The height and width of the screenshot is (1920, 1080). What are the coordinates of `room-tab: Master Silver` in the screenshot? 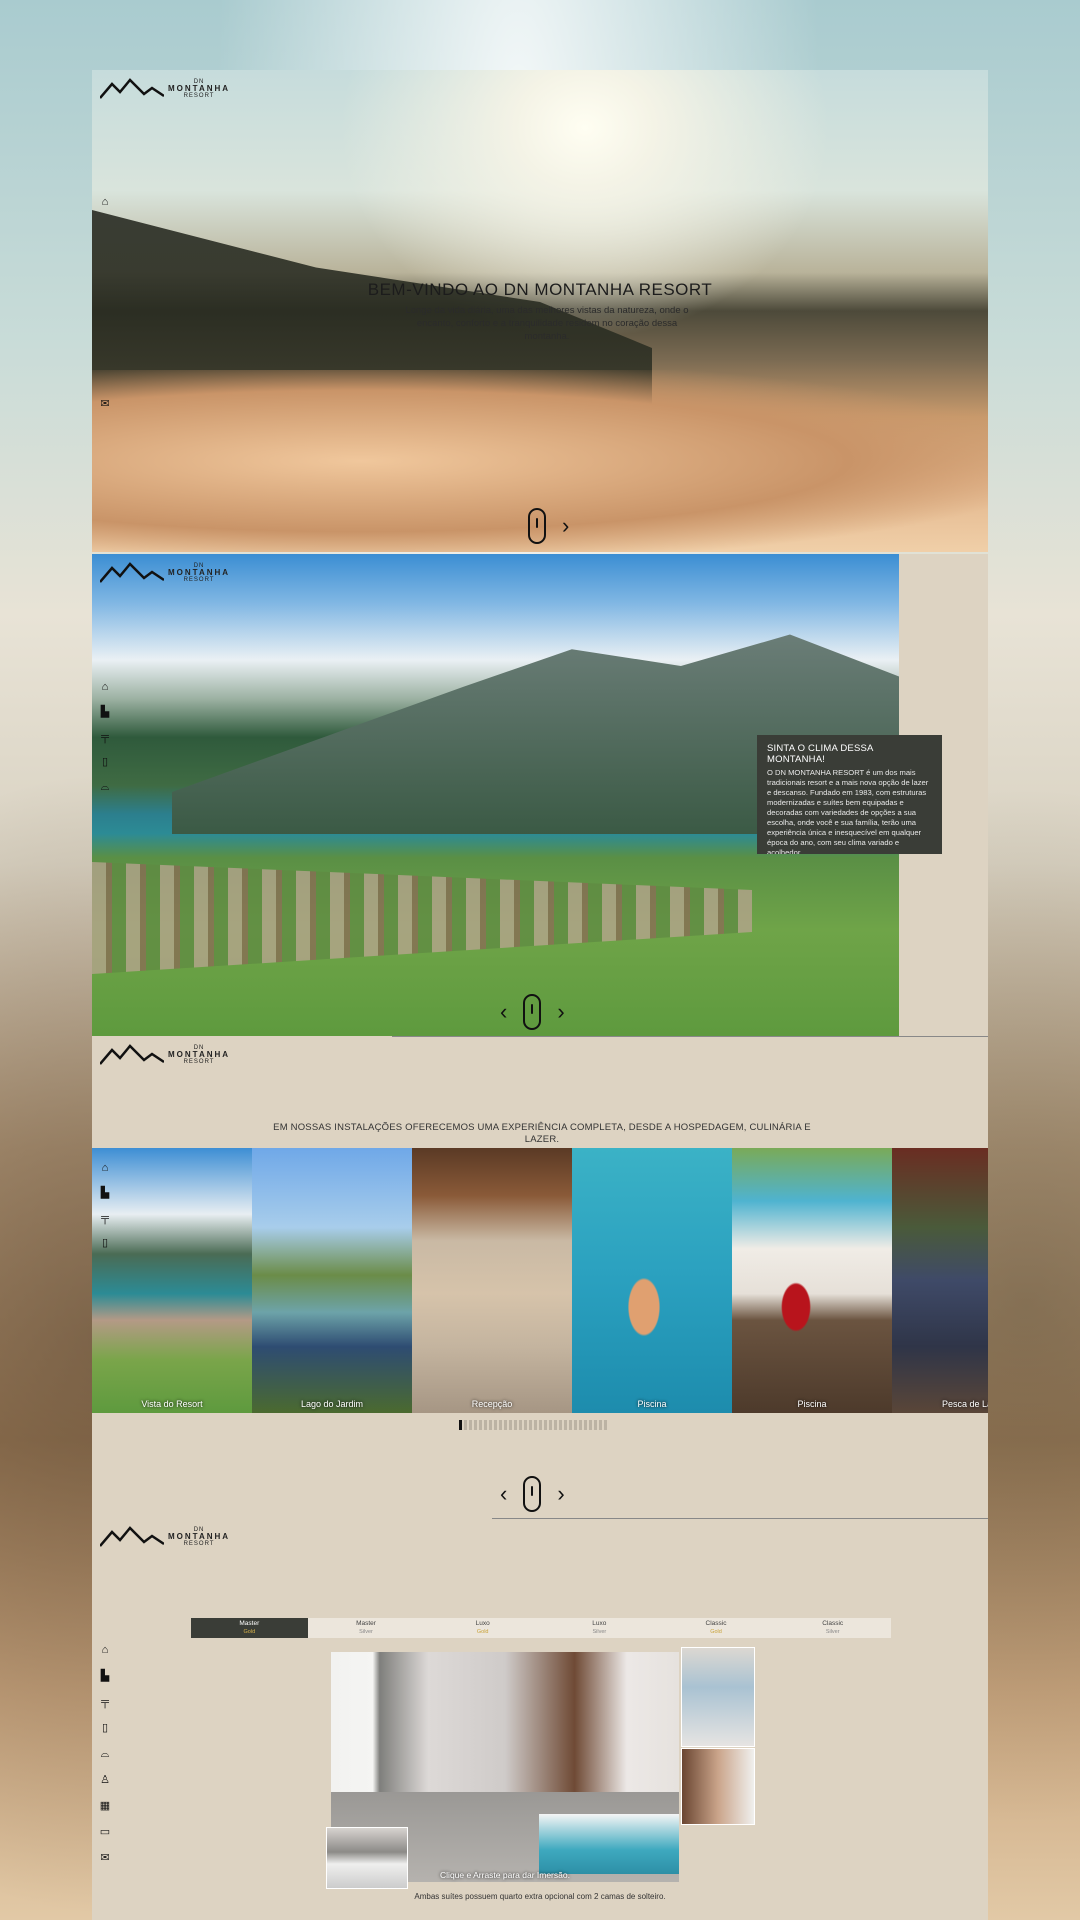 It's located at (366, 1628).